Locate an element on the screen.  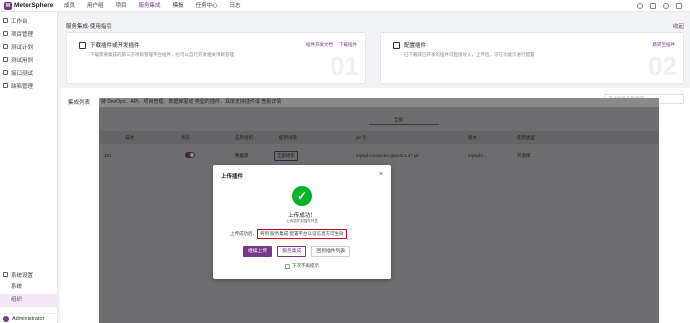
nav-item: 用户组 is located at coordinates (95, 6).